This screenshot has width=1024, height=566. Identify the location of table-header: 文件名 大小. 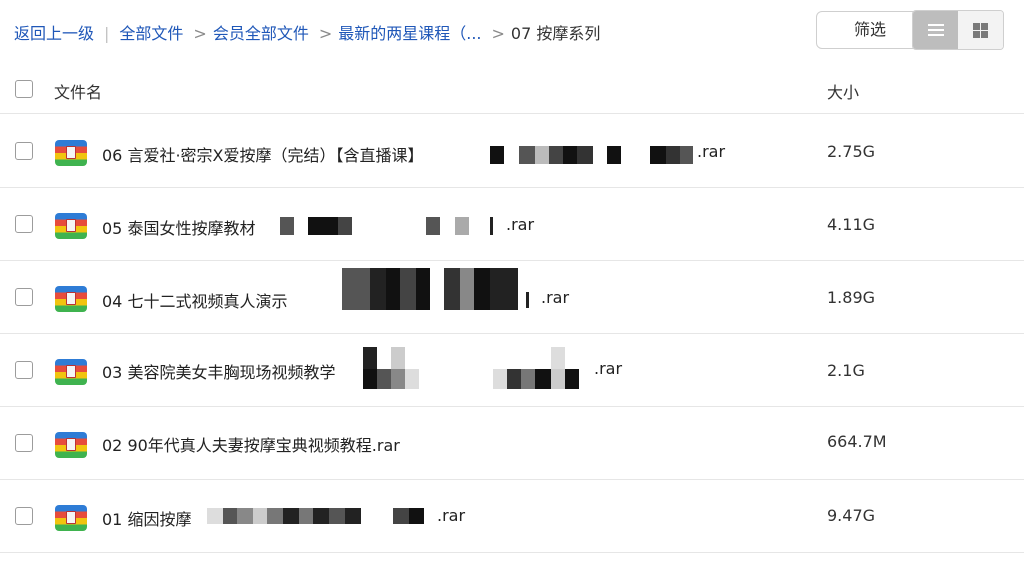
(512, 88).